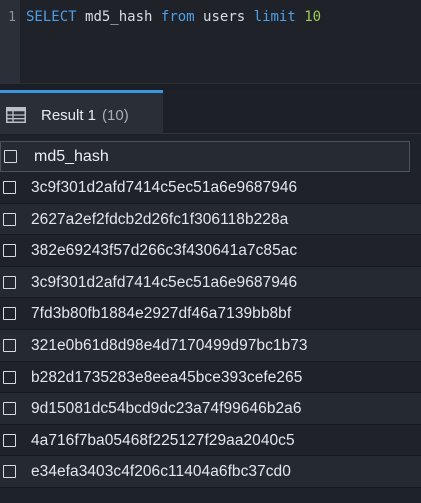 This screenshot has width=421, height=503. I want to click on tab-row-count: (10), so click(115, 115).